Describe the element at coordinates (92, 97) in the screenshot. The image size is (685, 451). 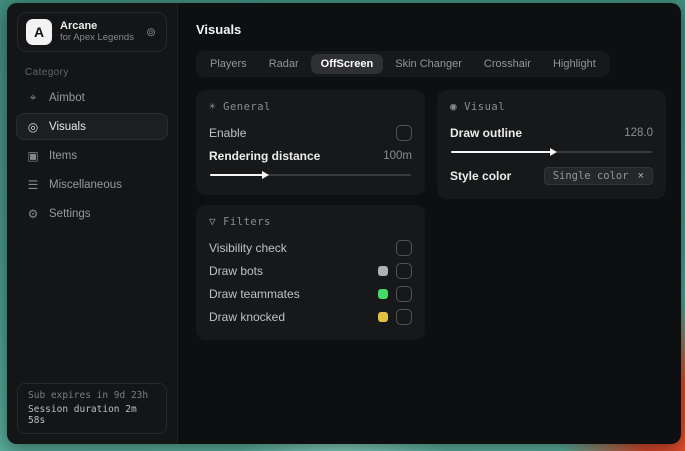
I see `sidebar-item-aimbot: ⌖ Aimbot` at that location.